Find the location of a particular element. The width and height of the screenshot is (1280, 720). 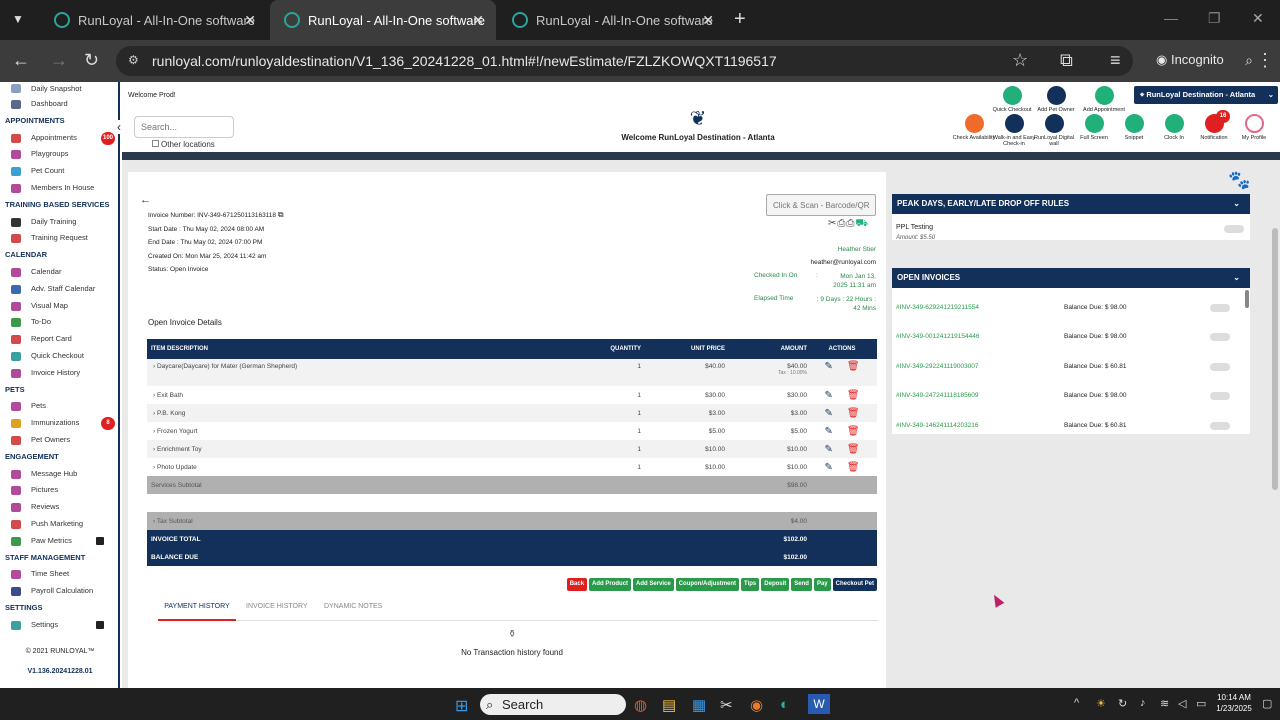

close-window-icon: ✕ is located at coordinates (1258, 18).